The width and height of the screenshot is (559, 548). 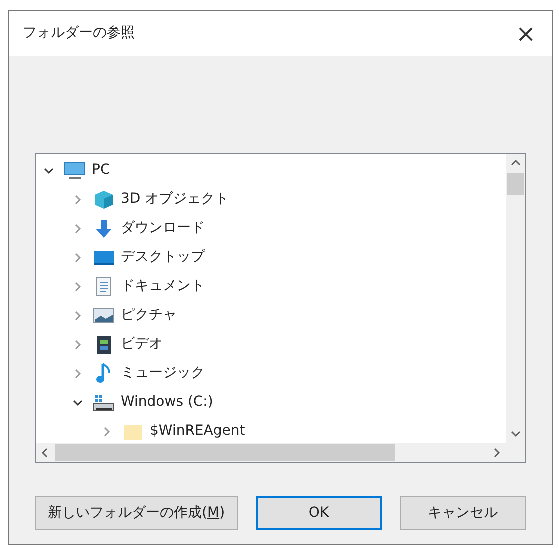 I want to click on down-arrow-icon, so click(x=104, y=228).